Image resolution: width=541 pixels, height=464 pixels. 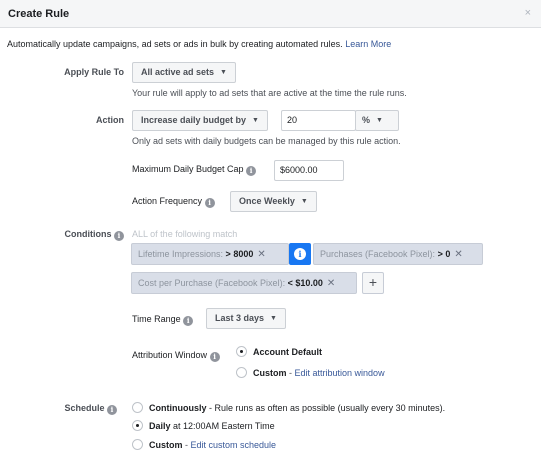 I want to click on action-dropdown: Increase daily budget by ▼, so click(x=200, y=120).